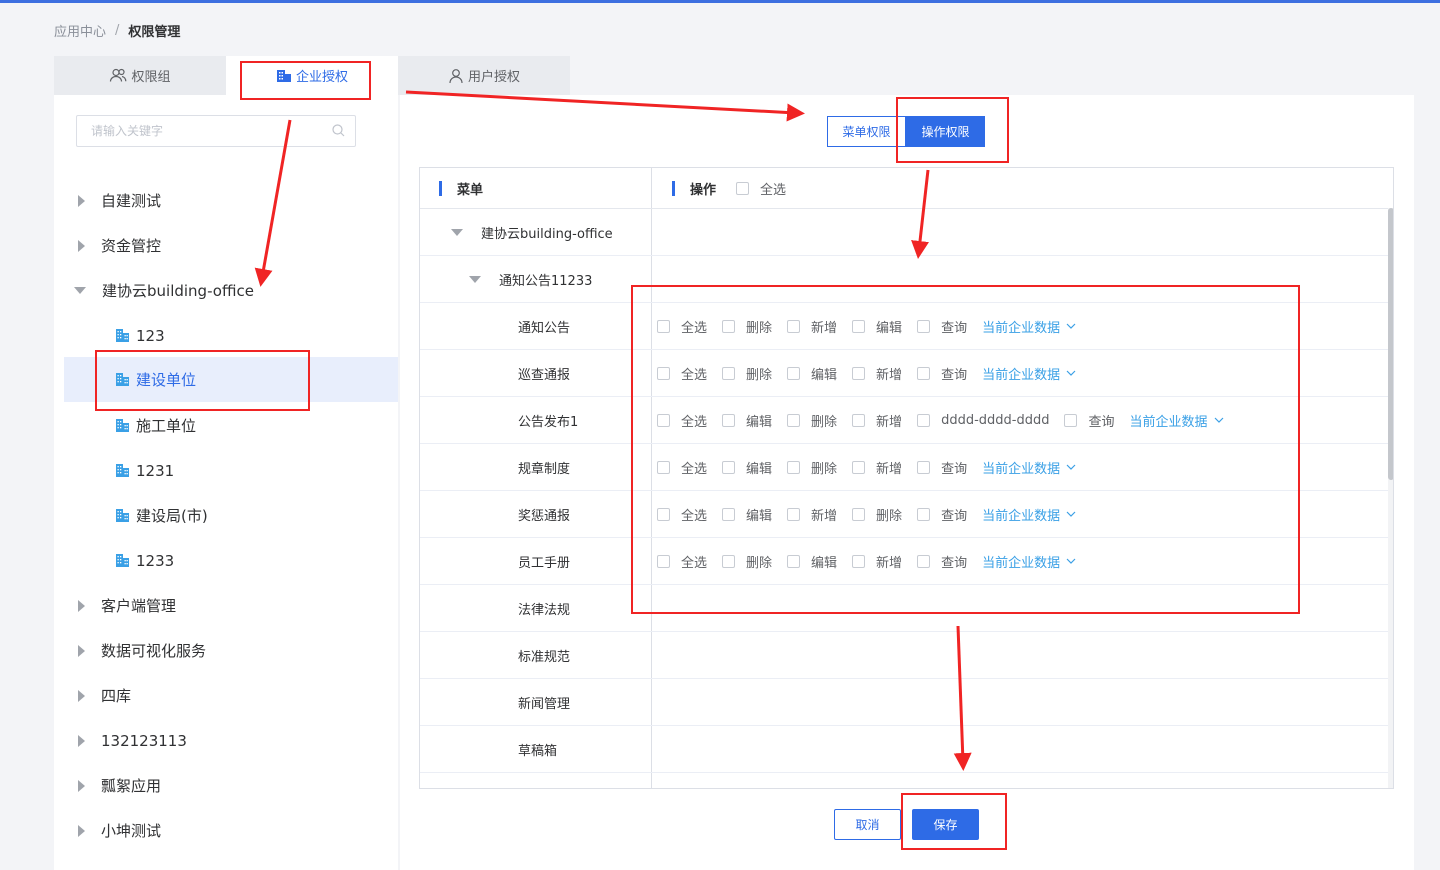 The width and height of the screenshot is (1440, 870). I want to click on menu-permission-button: 菜单权限, so click(866, 131).